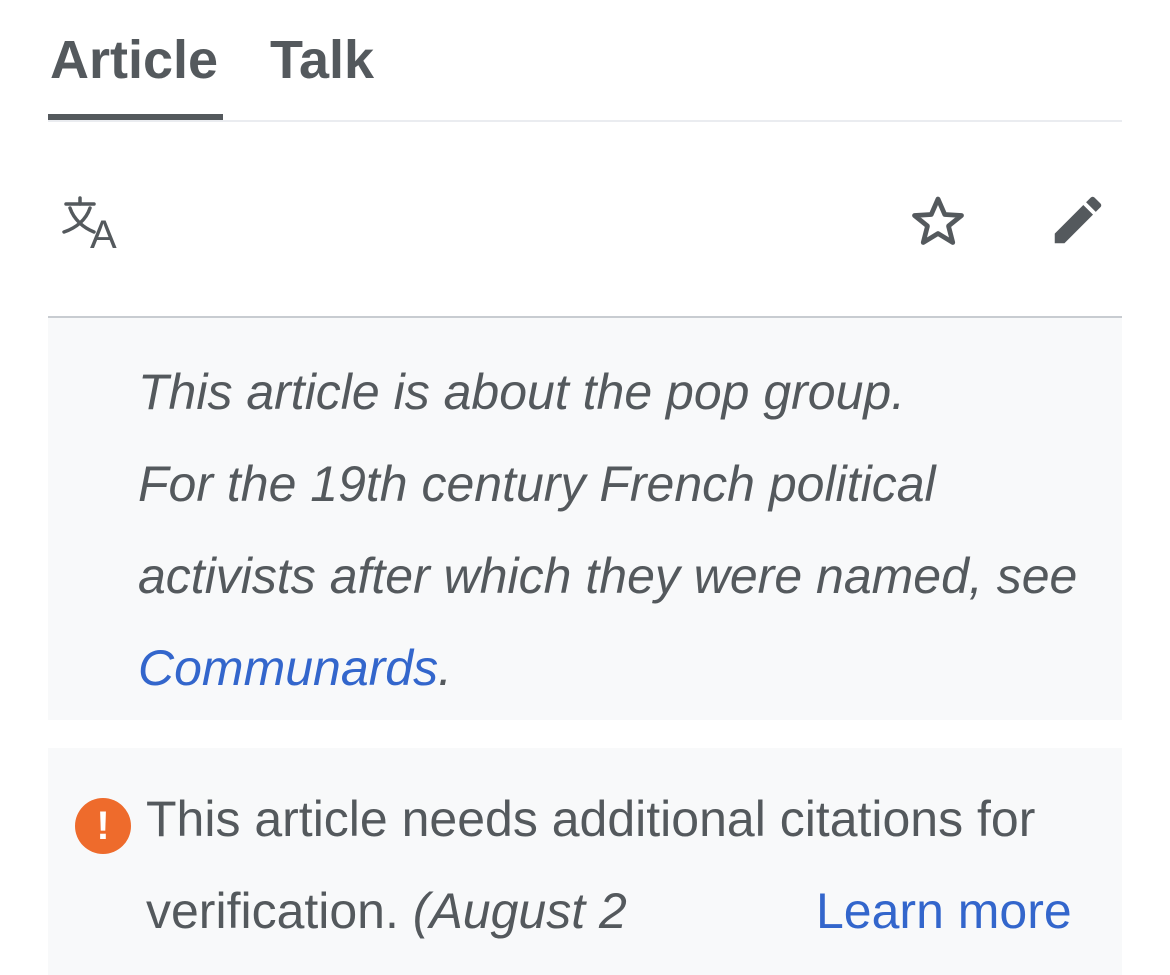 The width and height of the screenshot is (1170, 975). Describe the element at coordinates (288, 668) in the screenshot. I see `communards-link: Communards` at that location.